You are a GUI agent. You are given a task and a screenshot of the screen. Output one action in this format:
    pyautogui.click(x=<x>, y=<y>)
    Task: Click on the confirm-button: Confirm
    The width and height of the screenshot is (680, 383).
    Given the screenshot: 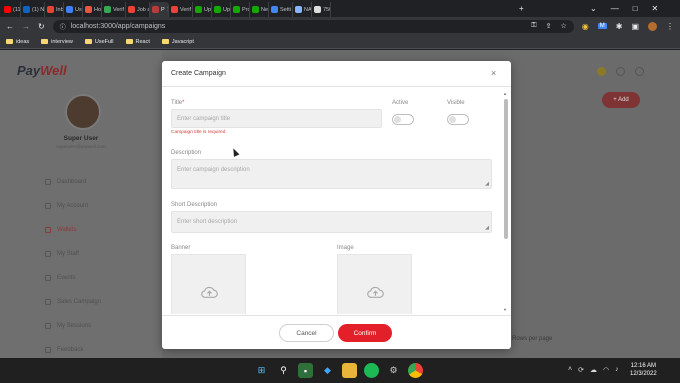 What is the action you would take?
    pyautogui.click(x=365, y=333)
    